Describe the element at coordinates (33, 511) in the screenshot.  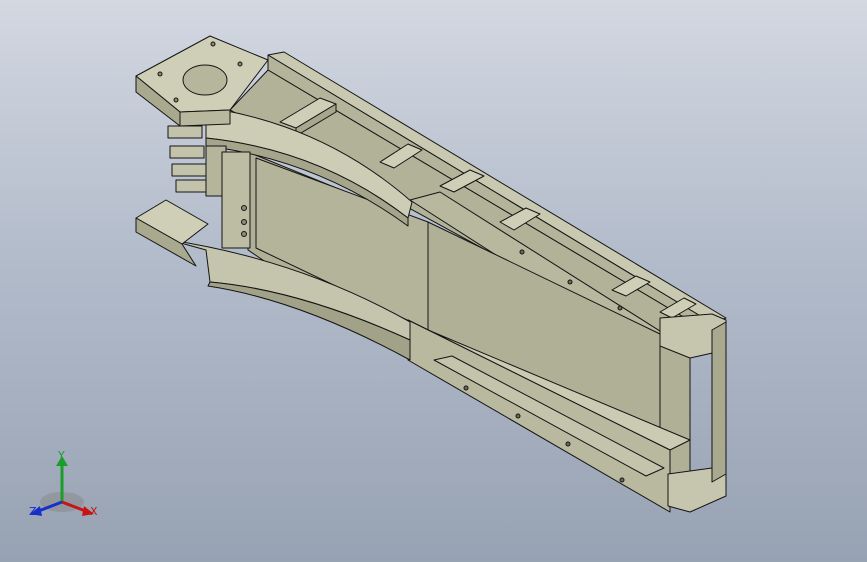
I see `triad-z-label: Z` at that location.